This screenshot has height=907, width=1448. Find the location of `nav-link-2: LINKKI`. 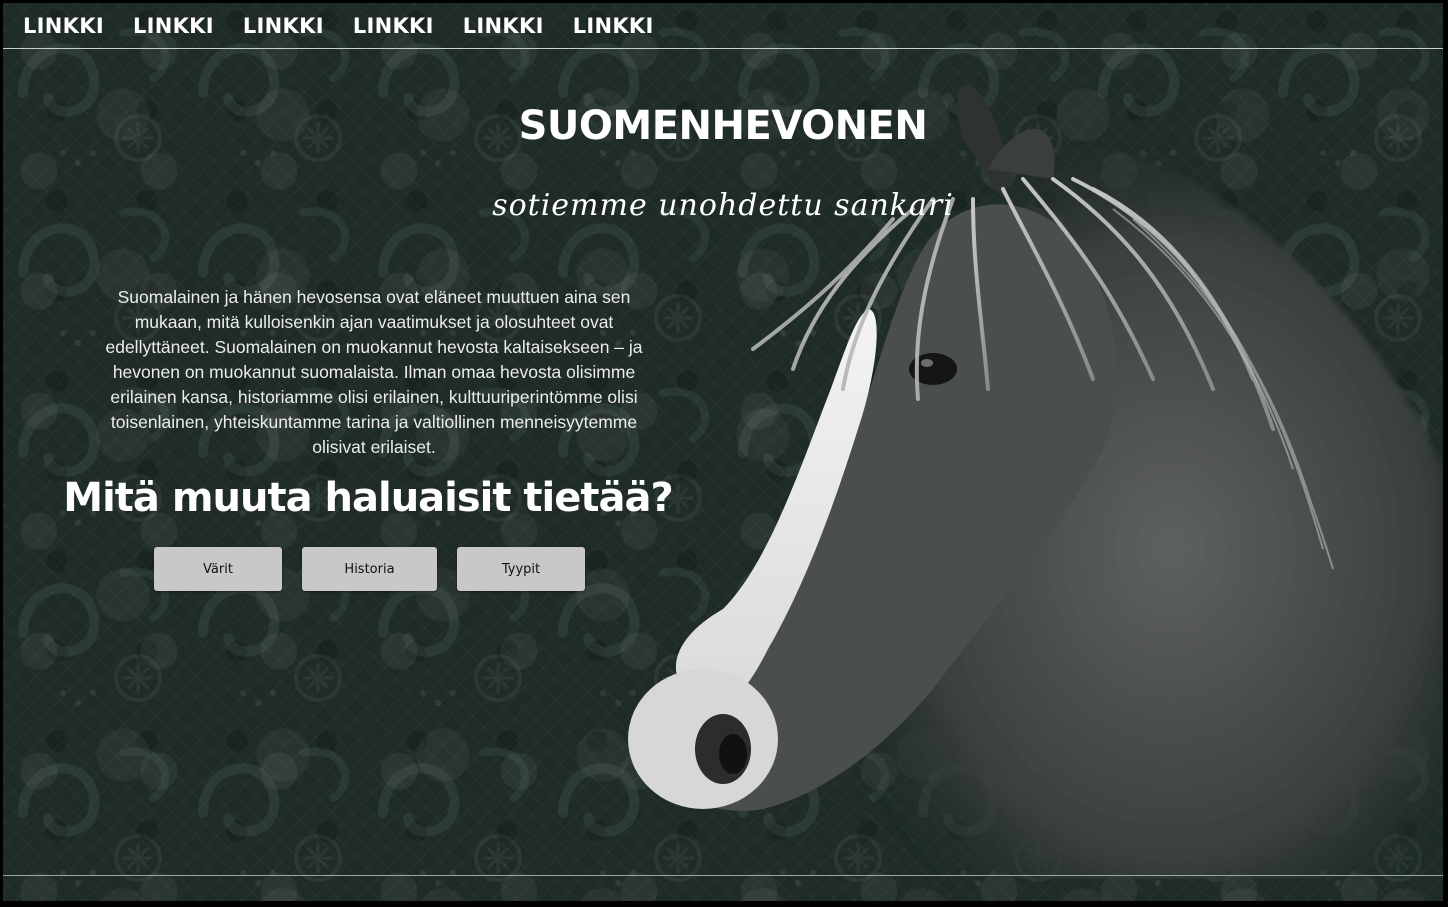

nav-link-2: LINKKI is located at coordinates (173, 26).